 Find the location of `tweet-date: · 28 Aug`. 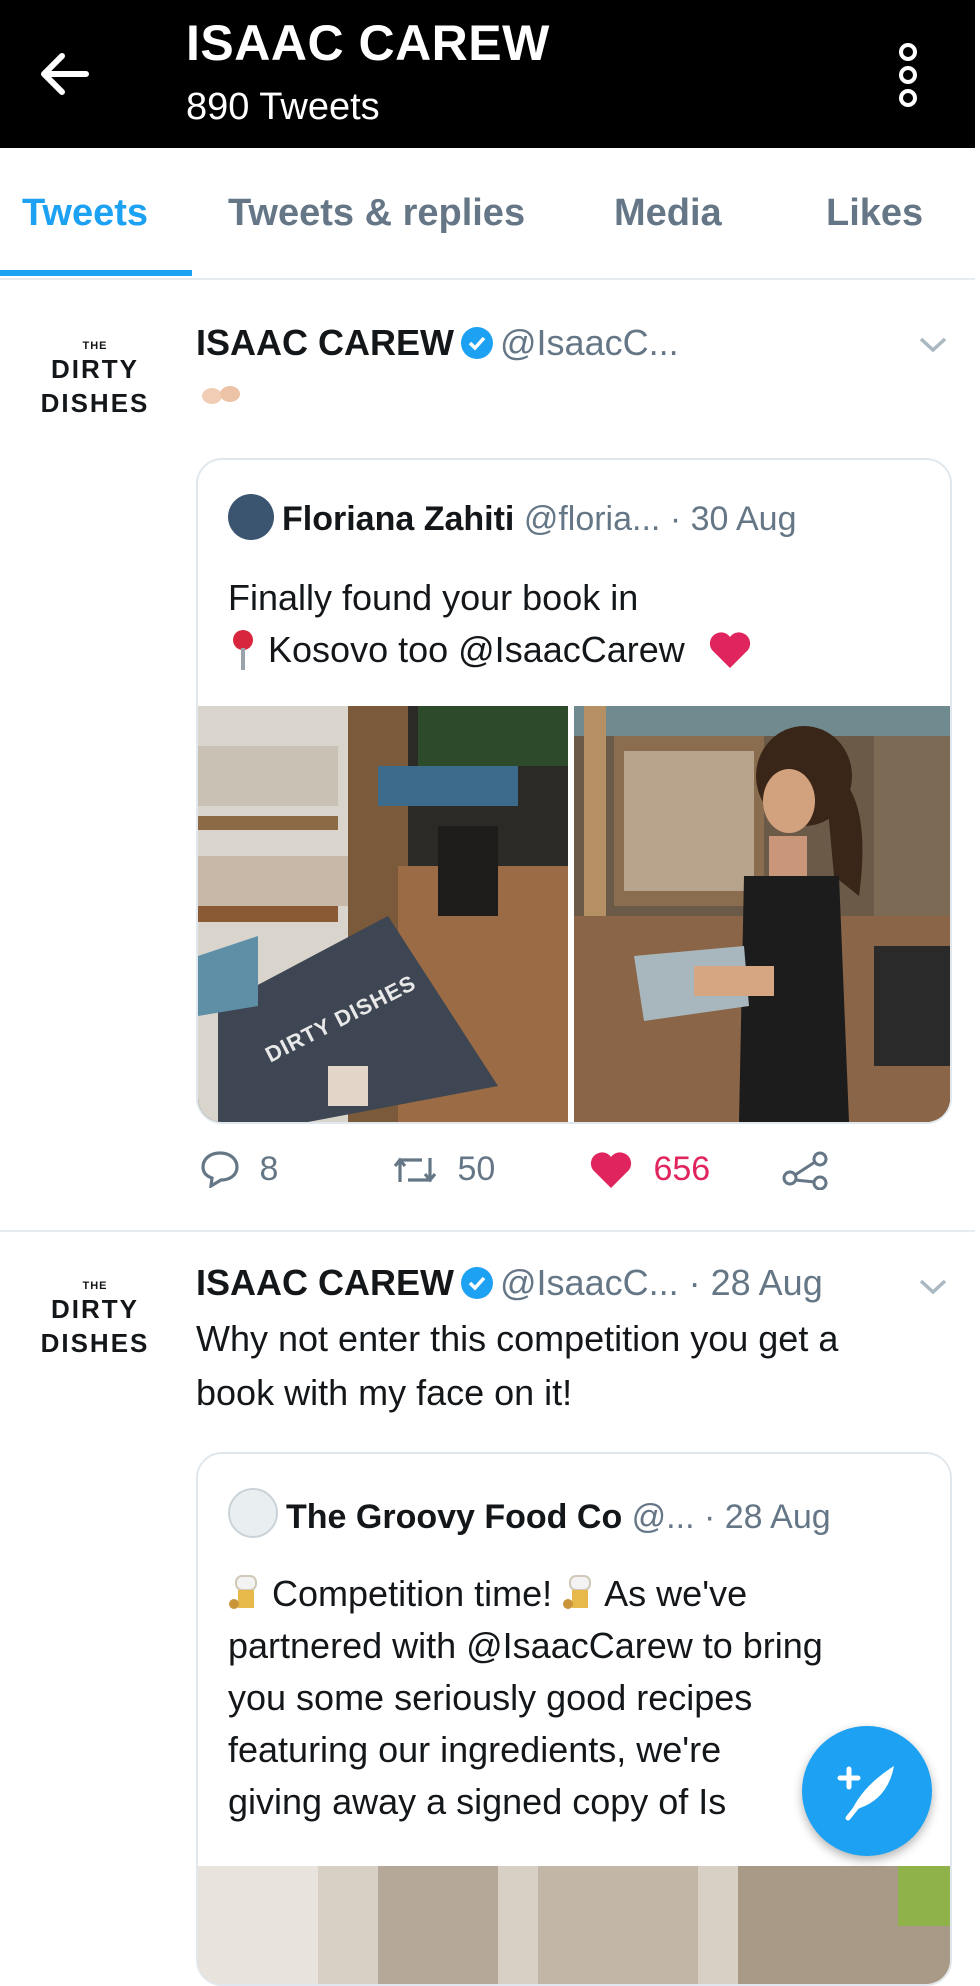

tweet-date: · 28 Aug is located at coordinates (755, 1282).